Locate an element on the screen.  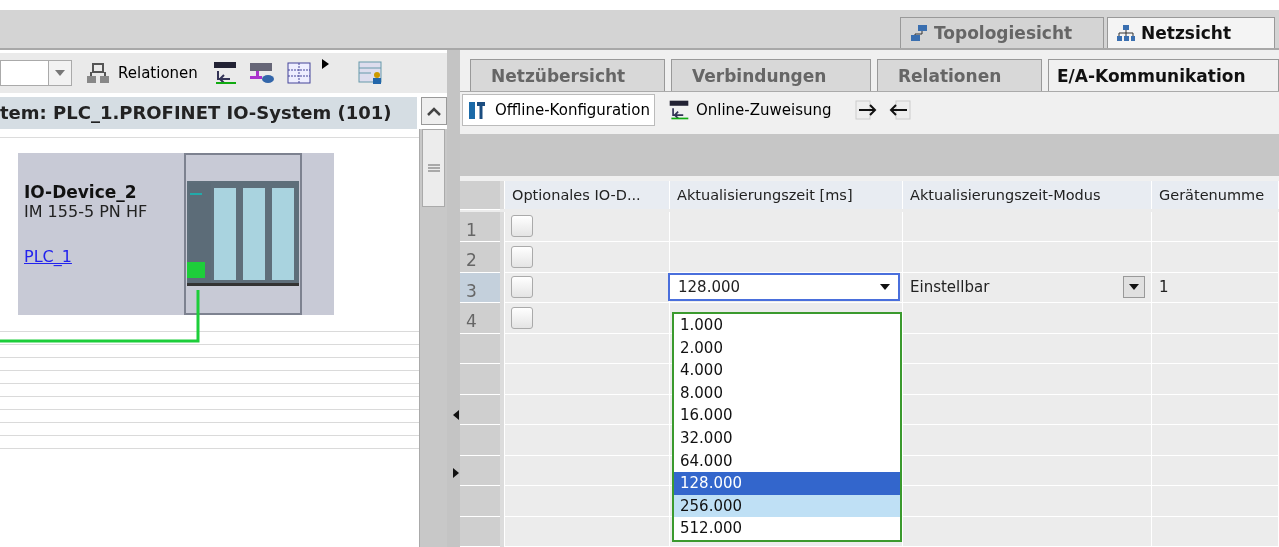
network-view-icon is located at coordinates (261, 73).